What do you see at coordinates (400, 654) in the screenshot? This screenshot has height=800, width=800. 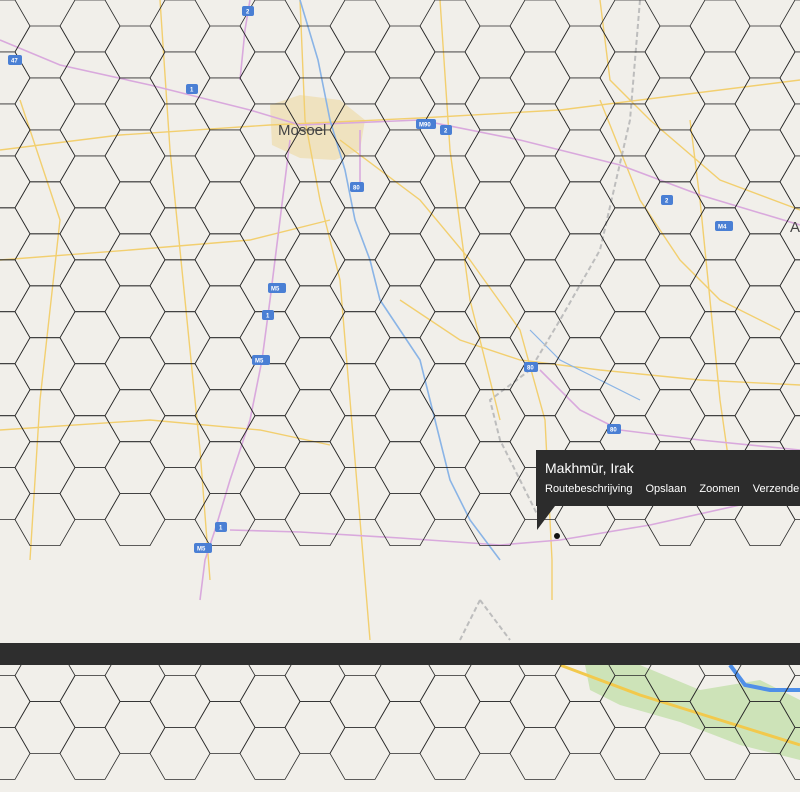 I see `map-divider-bar` at bounding box center [400, 654].